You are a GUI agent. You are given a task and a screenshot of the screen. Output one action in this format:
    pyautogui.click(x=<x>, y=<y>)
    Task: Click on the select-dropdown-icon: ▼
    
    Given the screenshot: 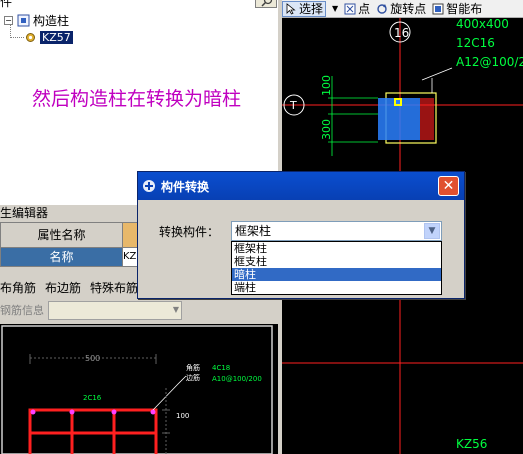 What is the action you would take?
    pyautogui.click(x=335, y=8)
    